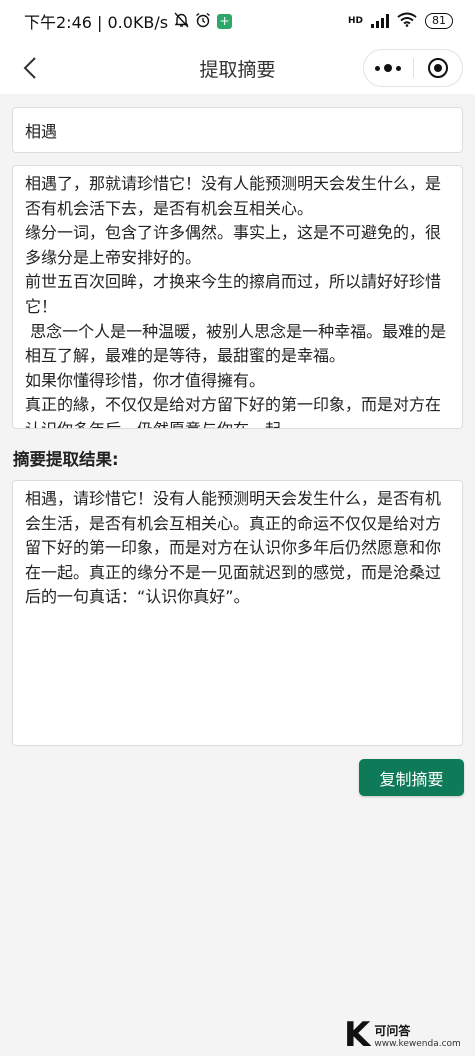 The height and width of the screenshot is (1056, 475). I want to click on watermark-k-letter: K, so click(357, 1035).